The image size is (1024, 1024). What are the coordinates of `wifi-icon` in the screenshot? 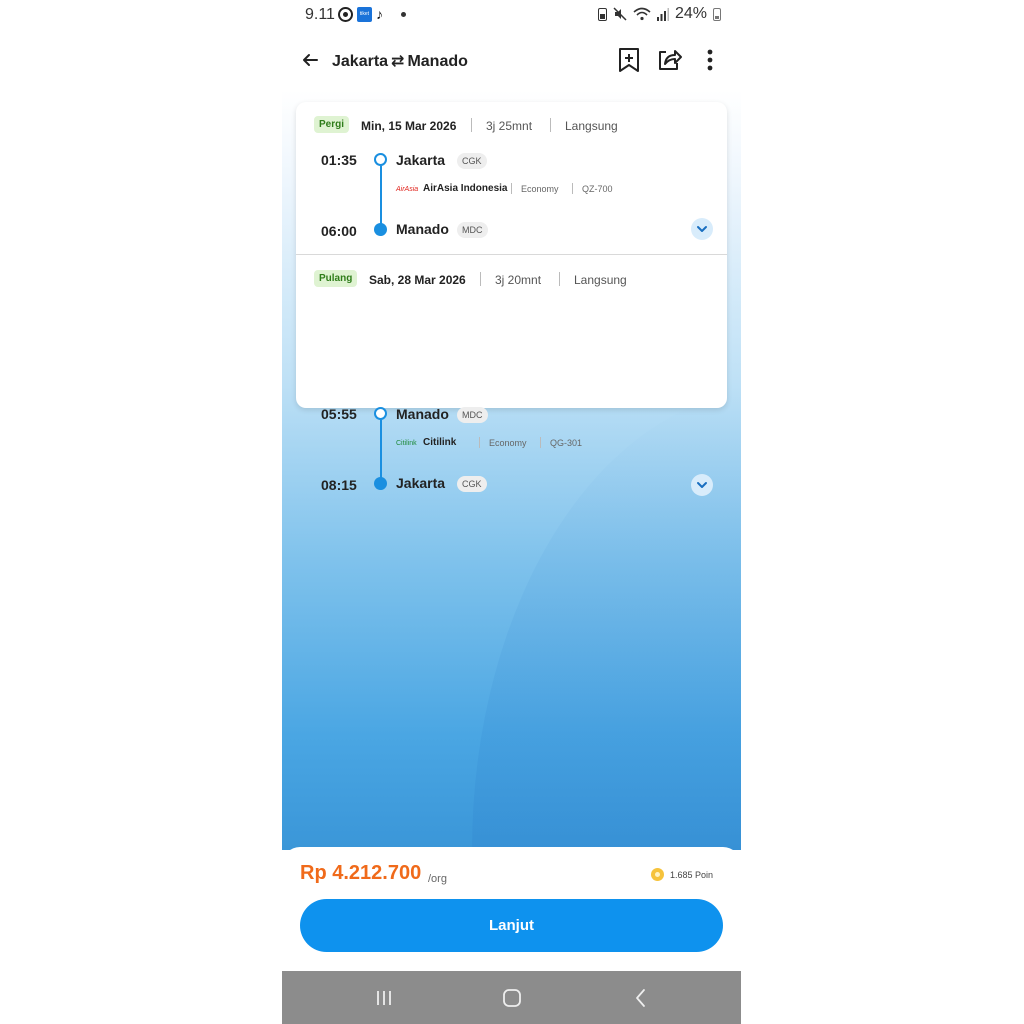 It's located at (642, 14).